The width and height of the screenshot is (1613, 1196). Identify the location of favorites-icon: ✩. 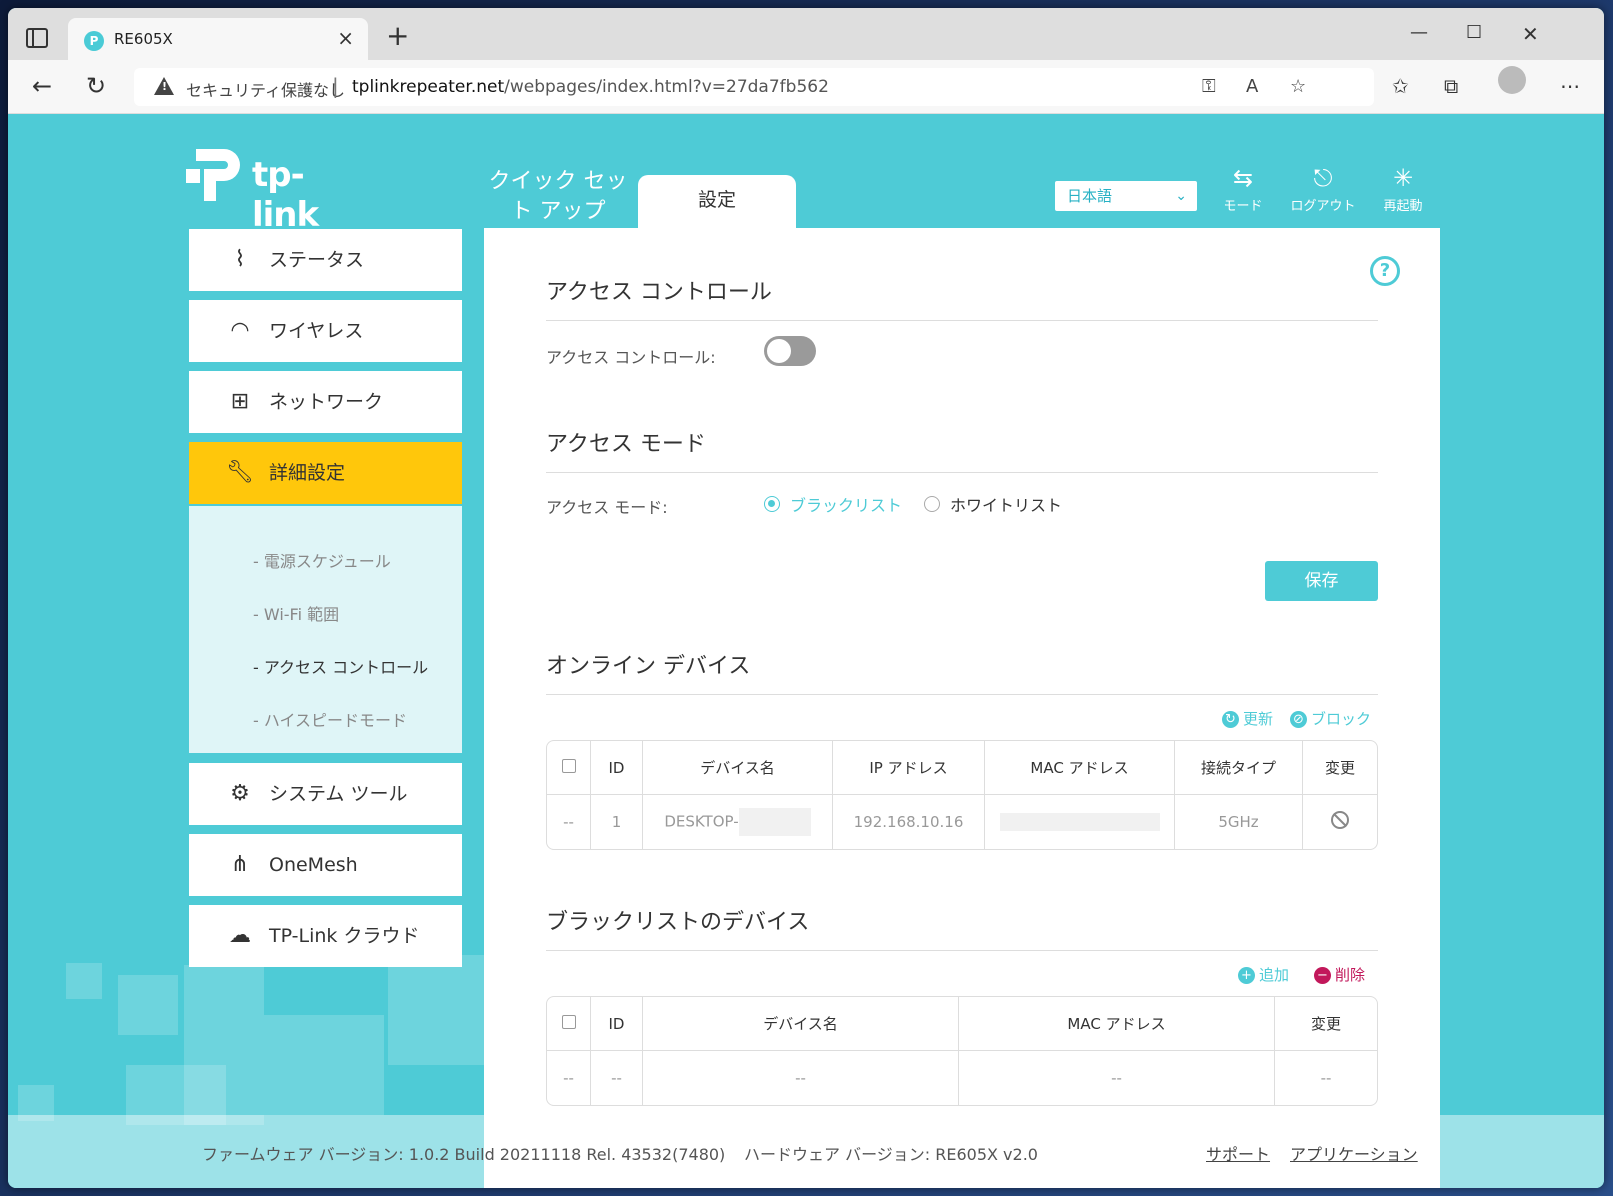
(1400, 86).